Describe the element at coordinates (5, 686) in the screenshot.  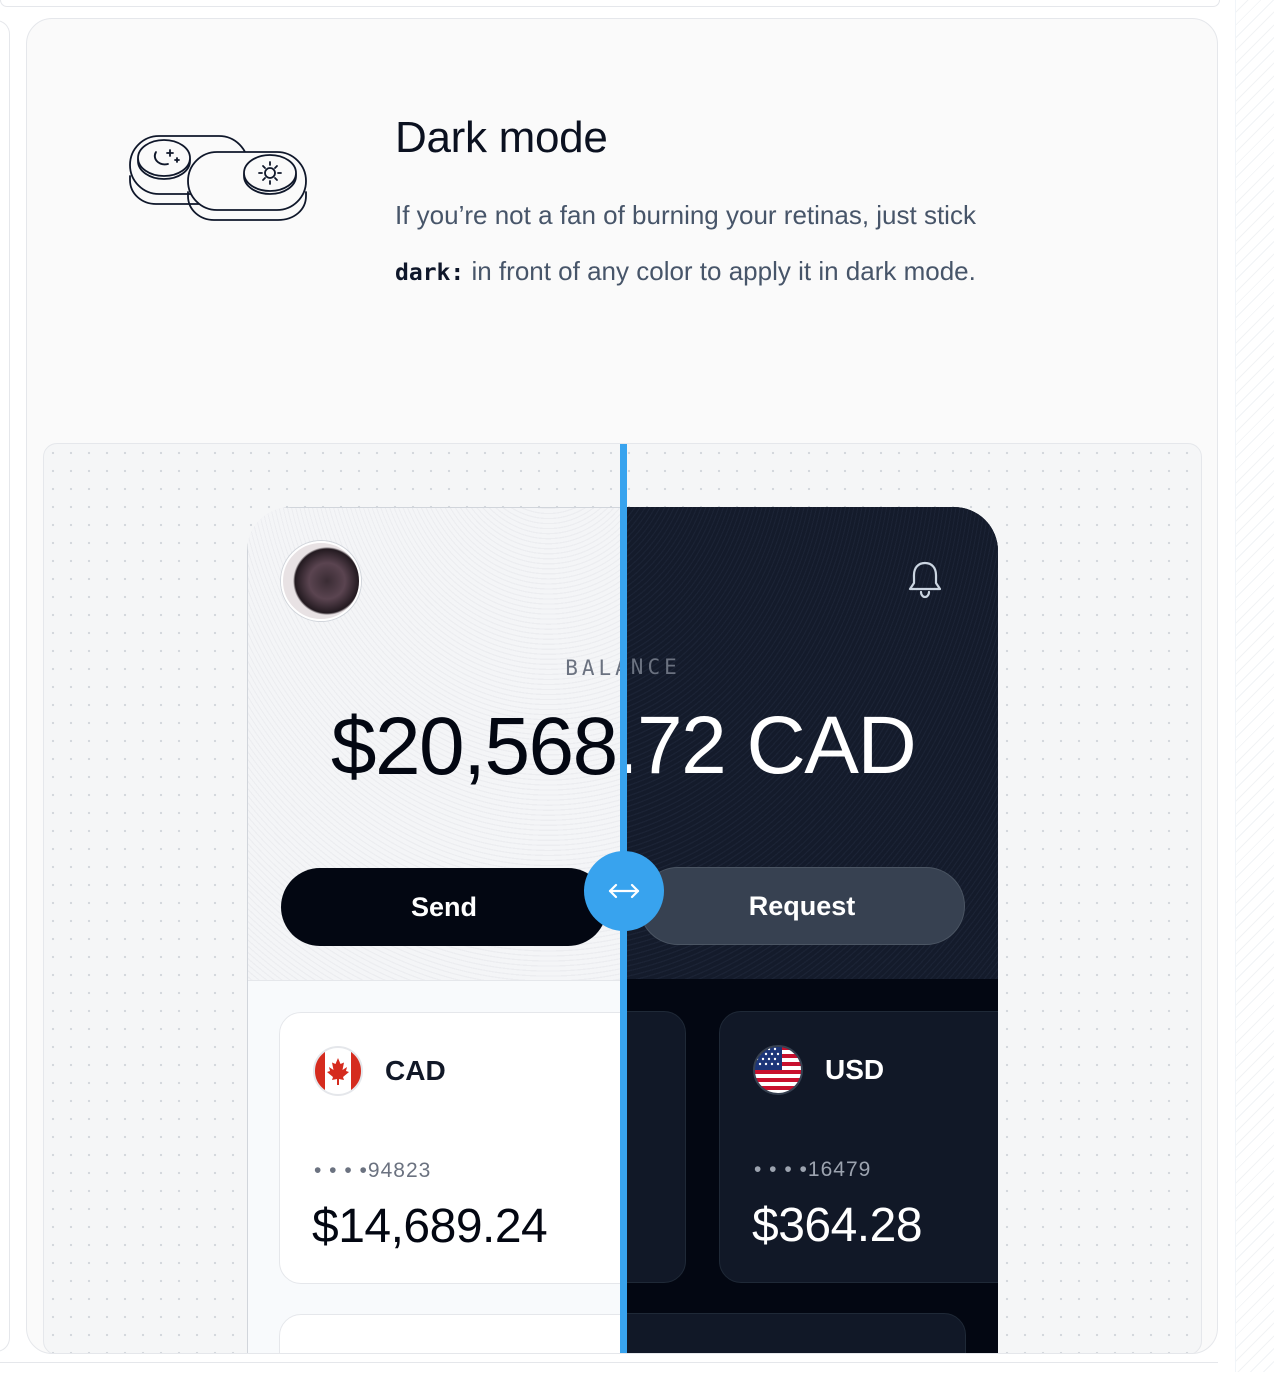
I see `adjacent-card-edge` at that location.